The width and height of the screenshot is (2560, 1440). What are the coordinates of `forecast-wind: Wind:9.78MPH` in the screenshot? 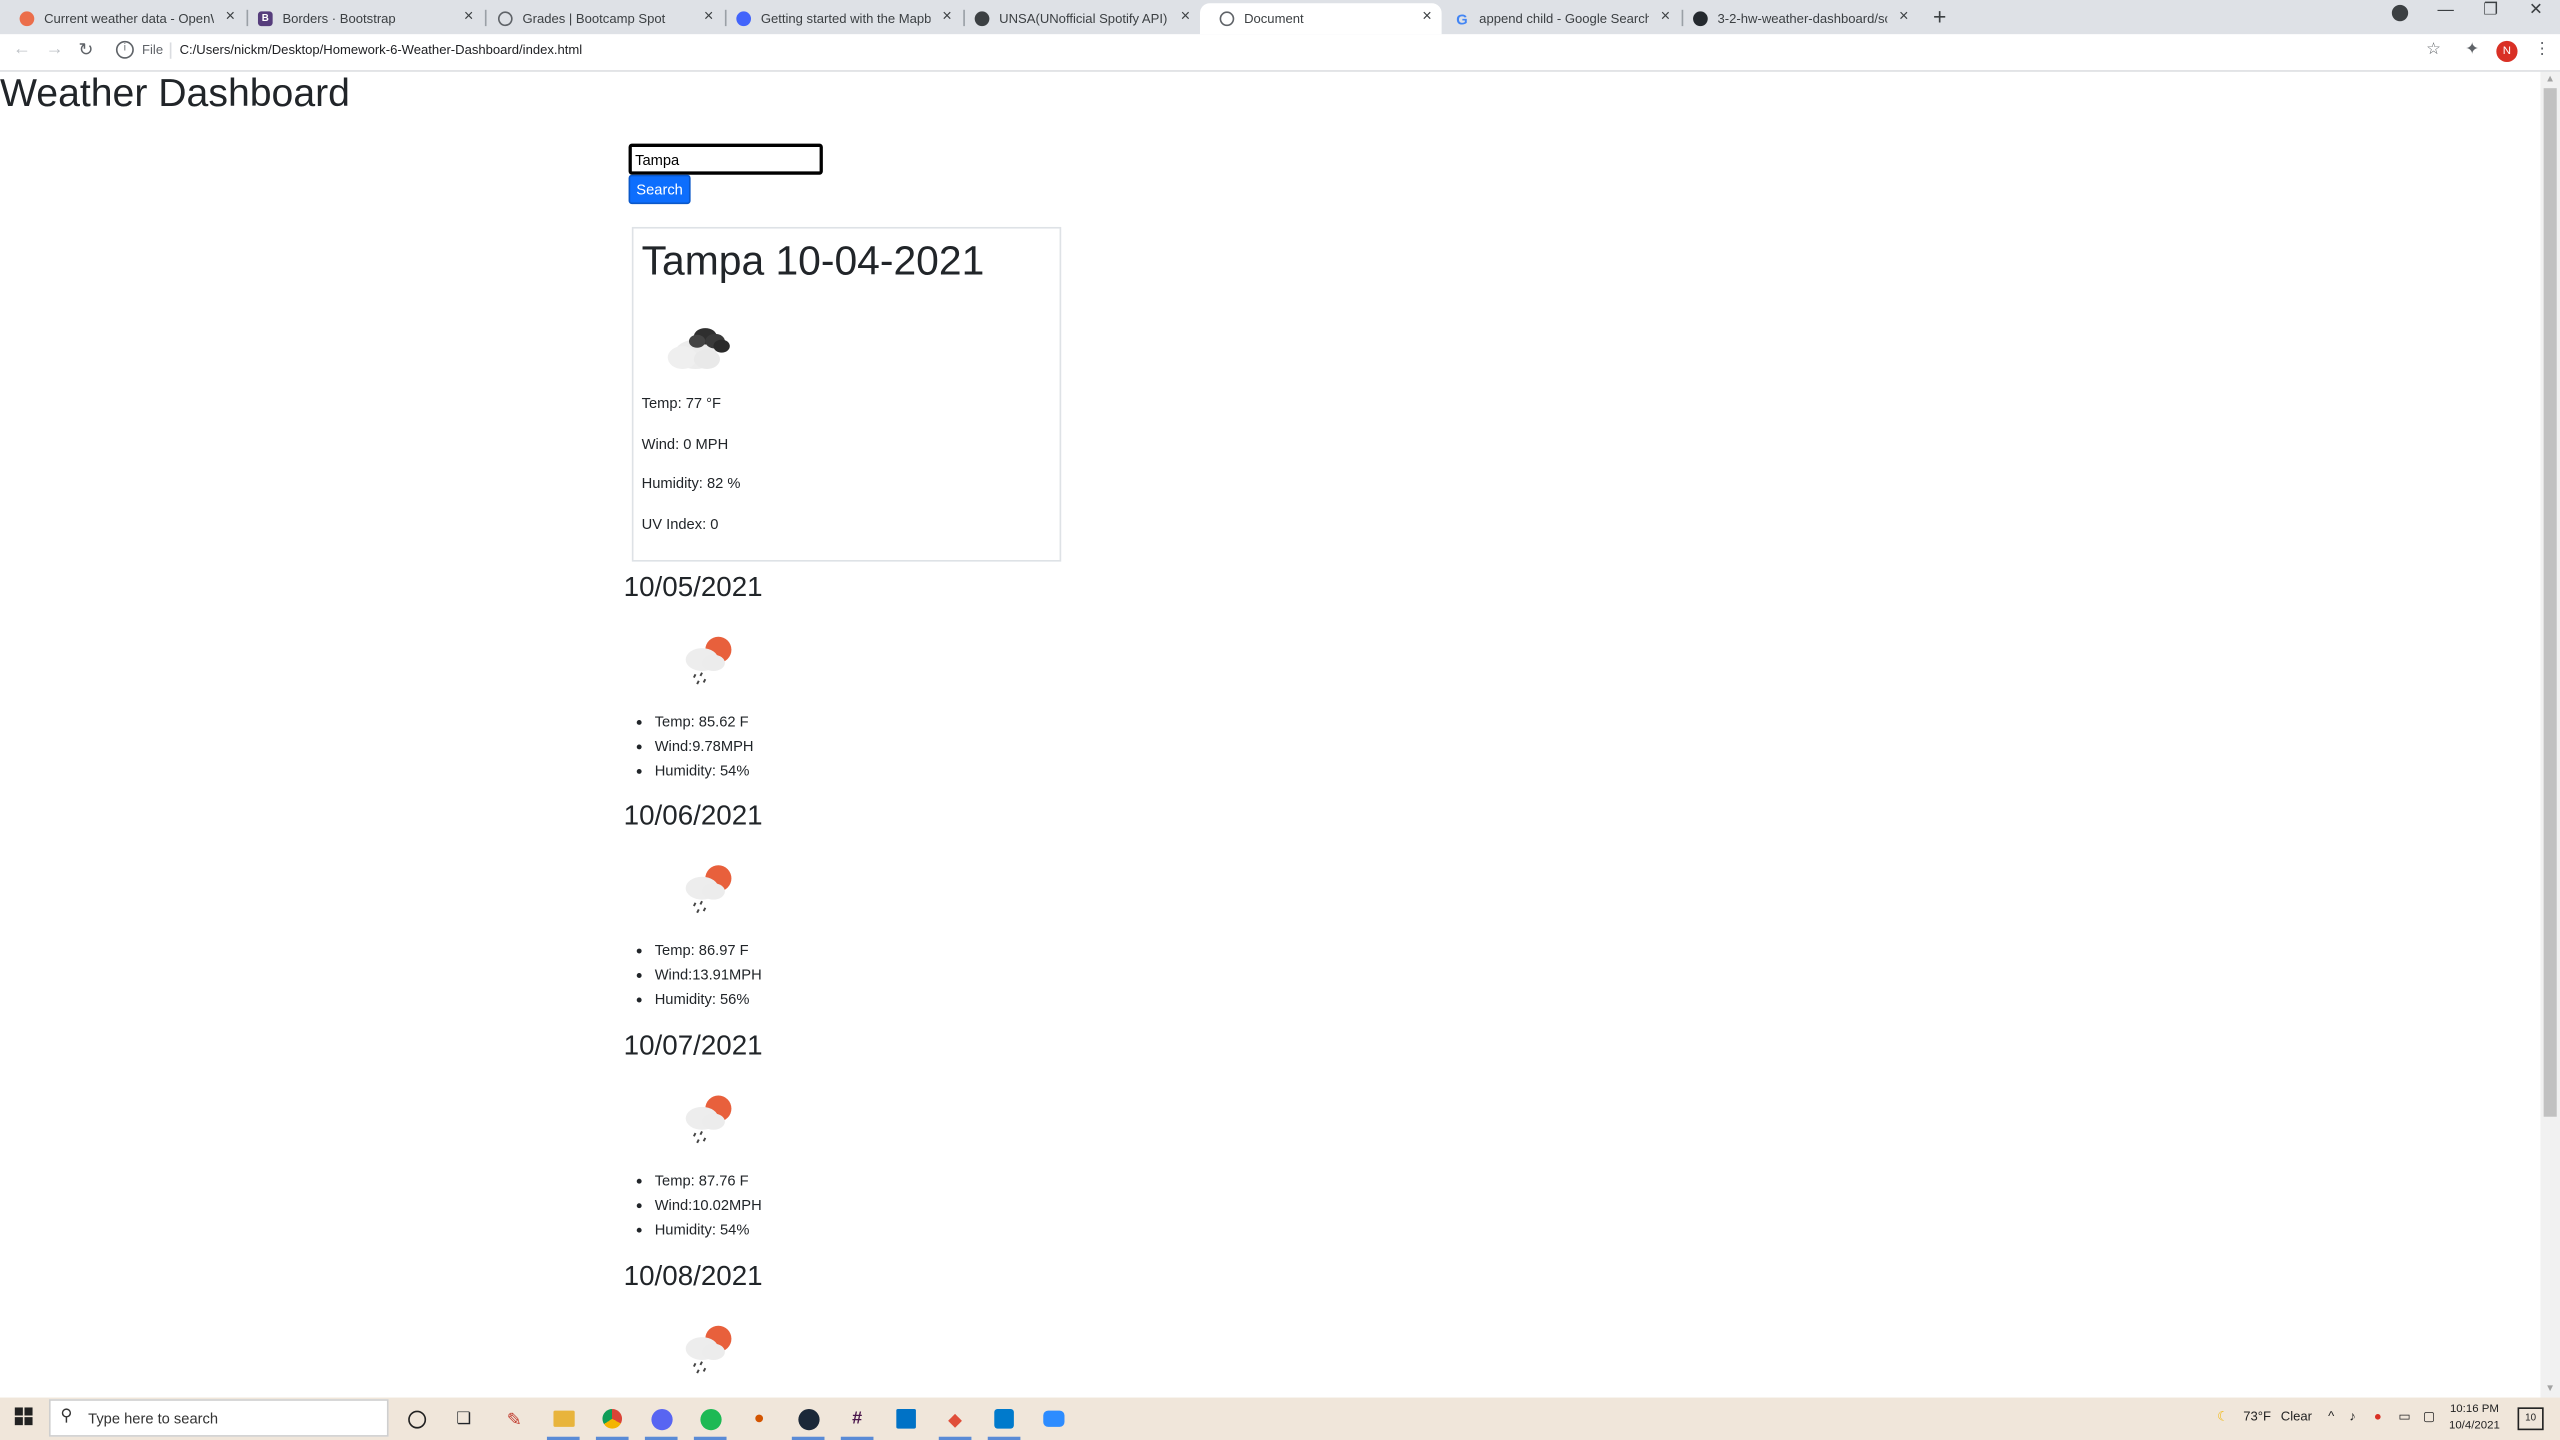 It's located at (690, 748).